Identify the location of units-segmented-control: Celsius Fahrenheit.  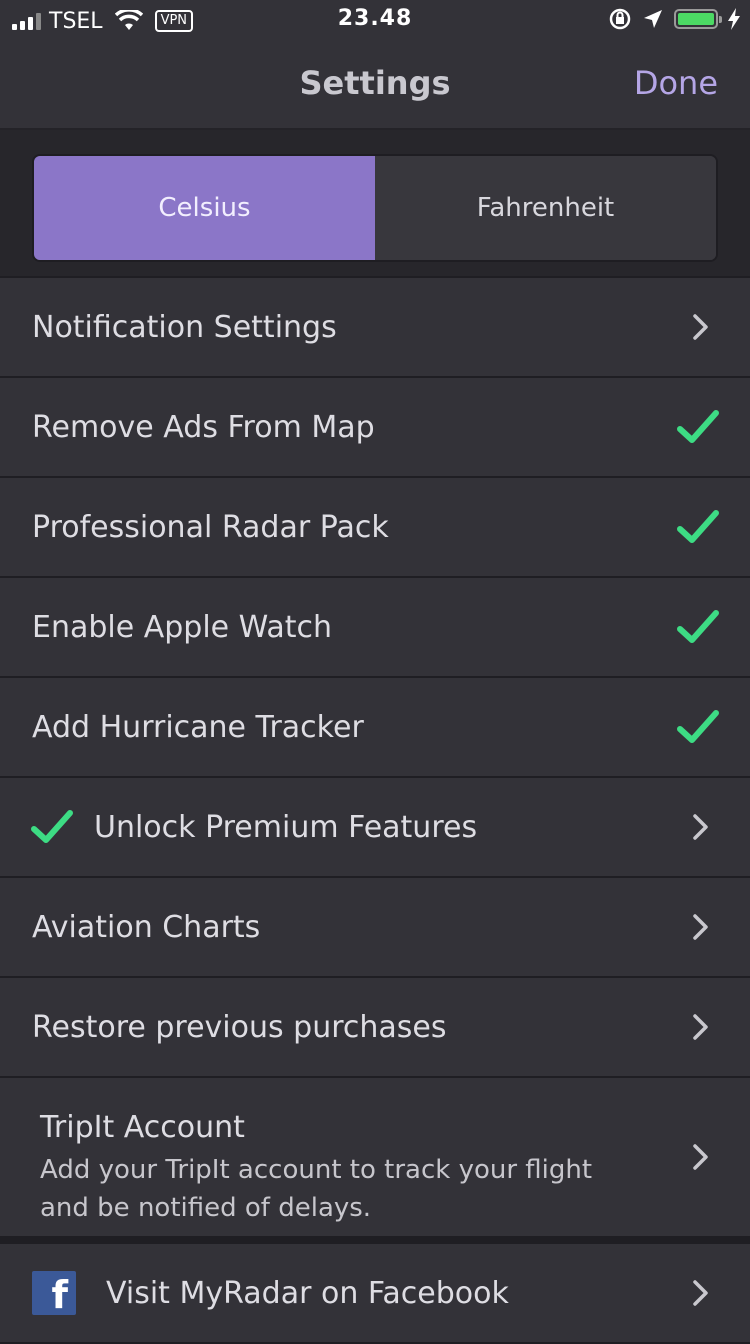
(375, 208).